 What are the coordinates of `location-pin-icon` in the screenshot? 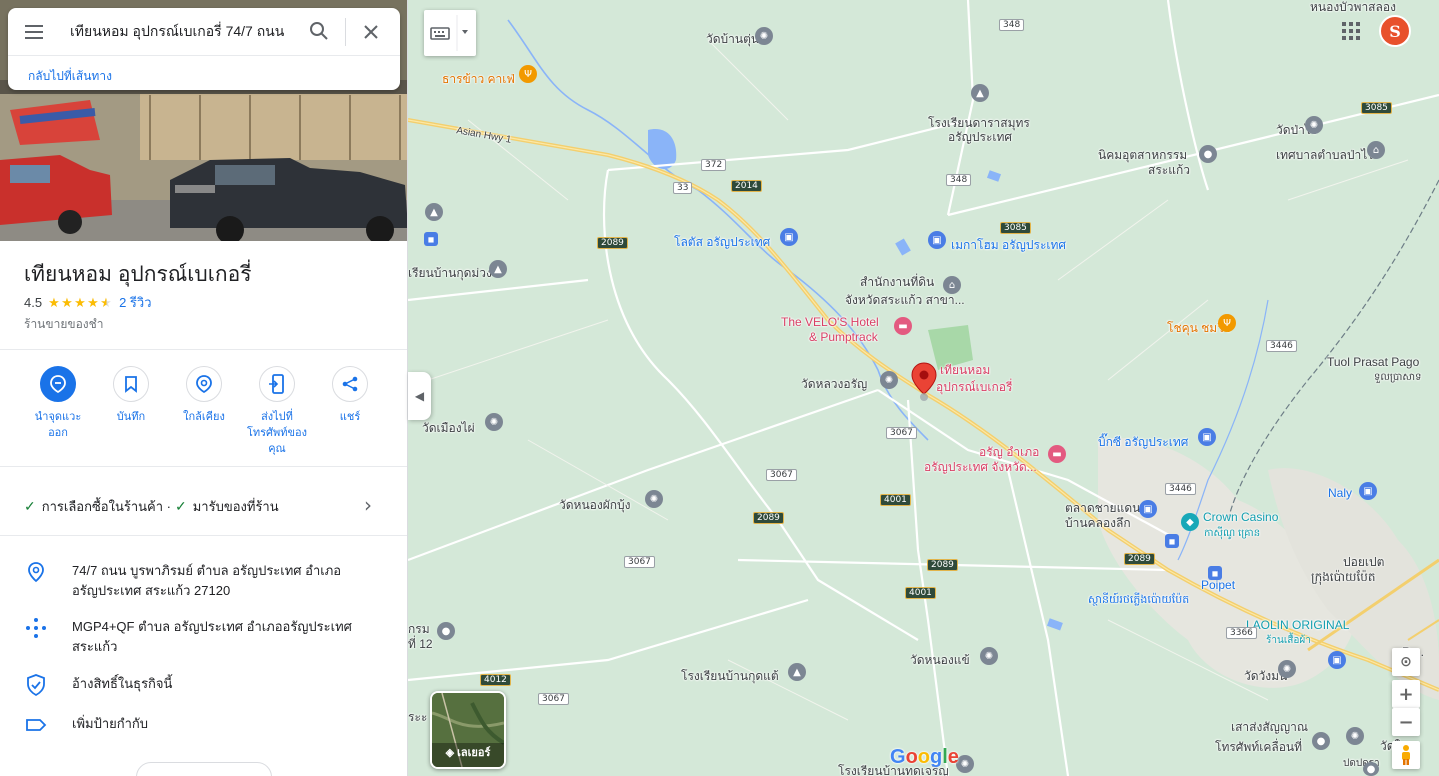 It's located at (36, 572).